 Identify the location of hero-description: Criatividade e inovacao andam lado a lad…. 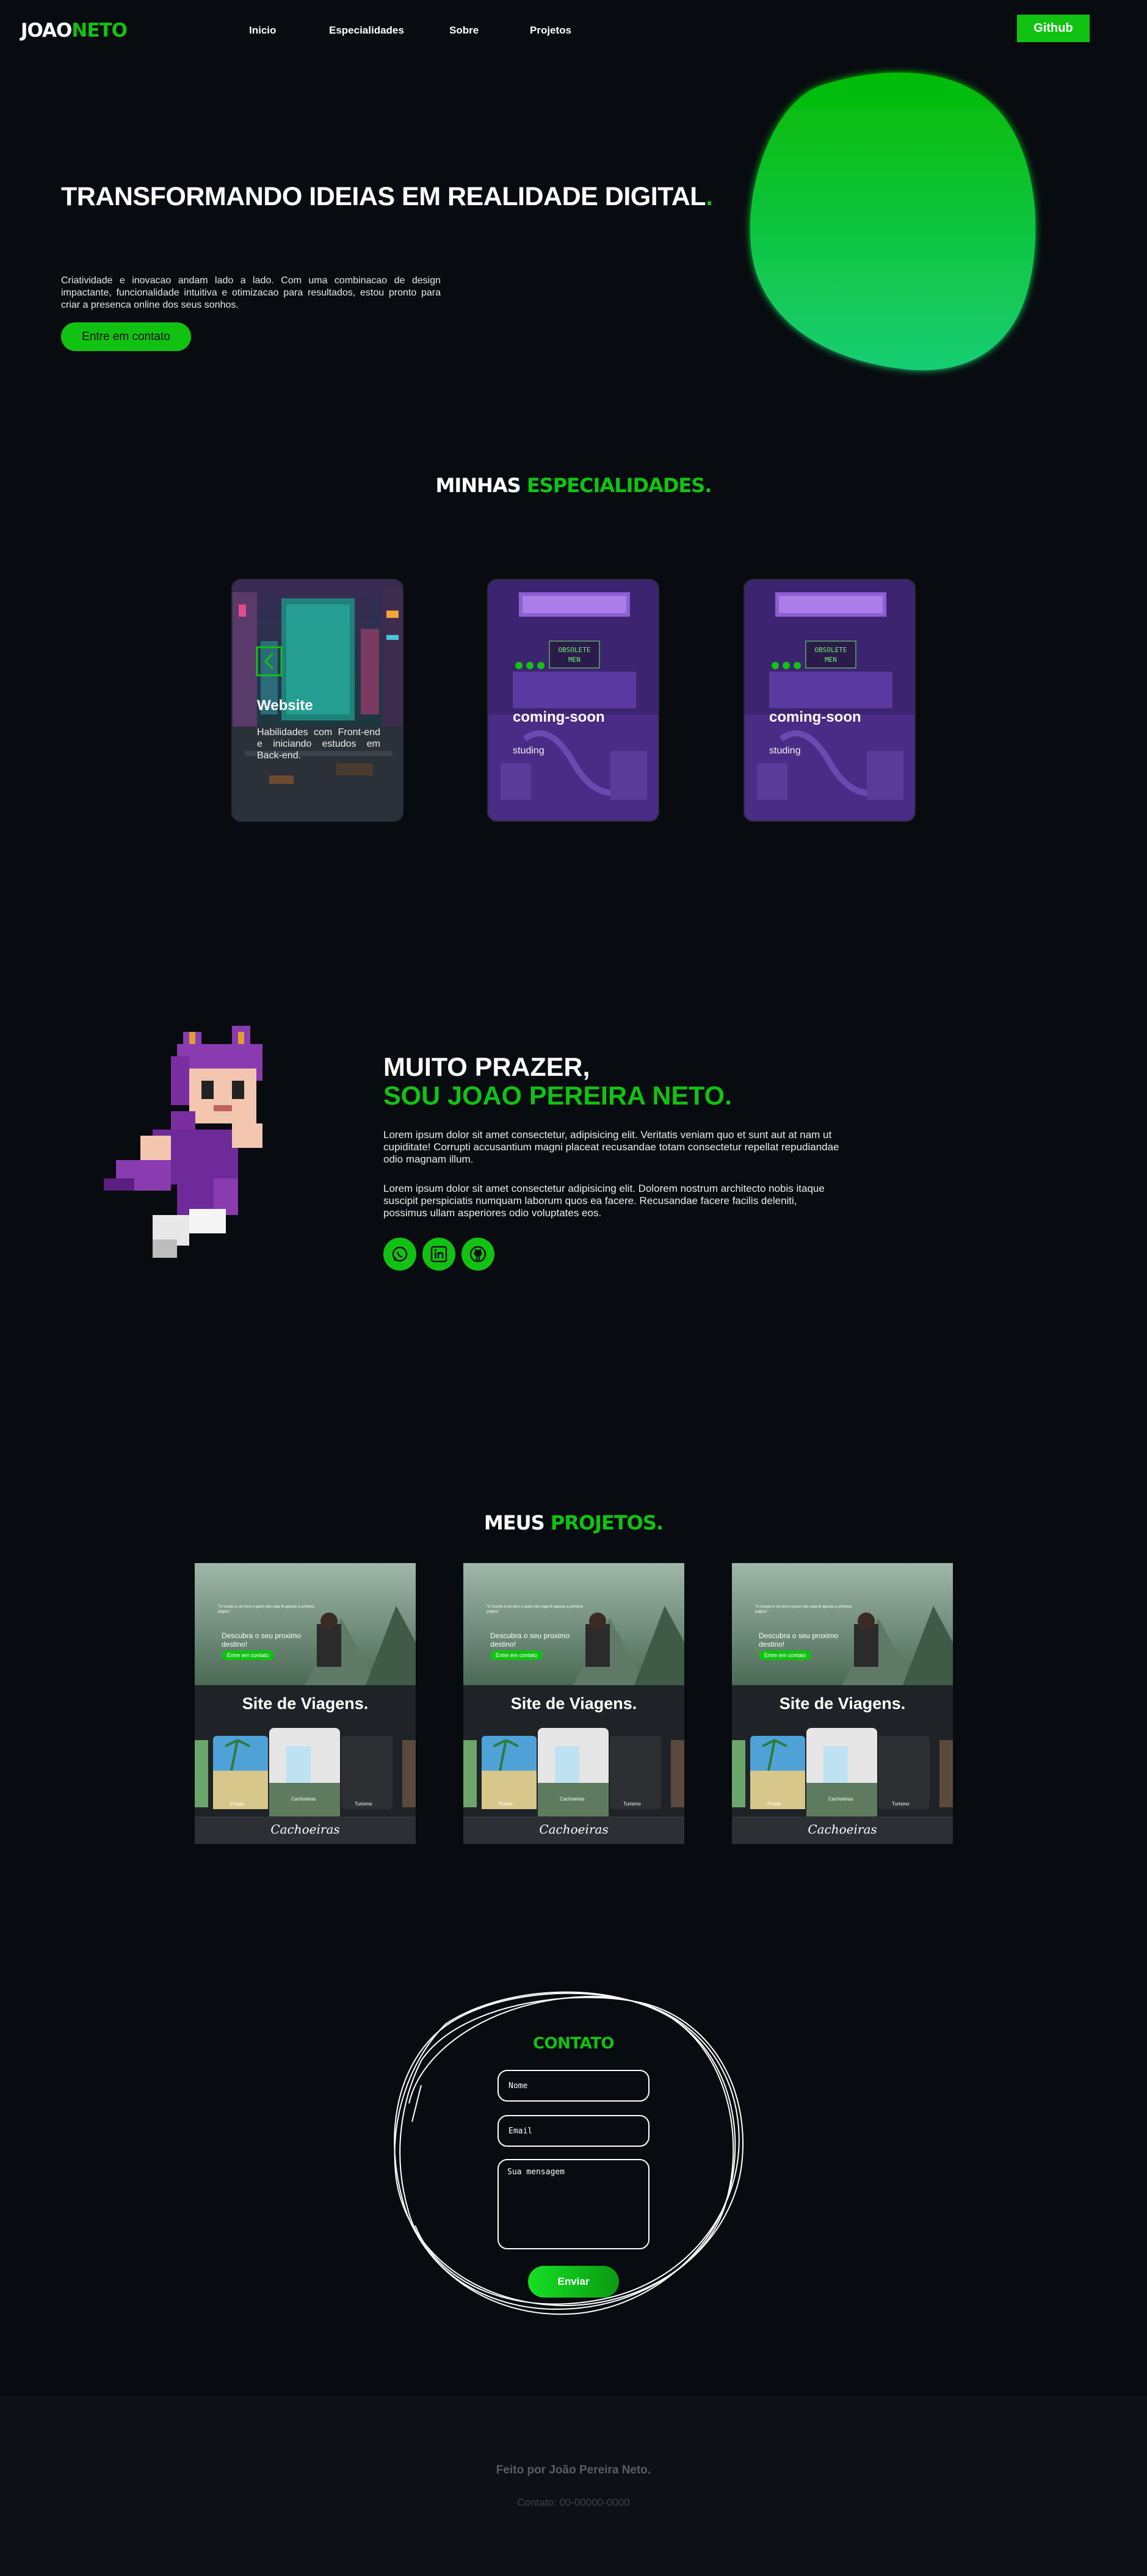
(251, 292).